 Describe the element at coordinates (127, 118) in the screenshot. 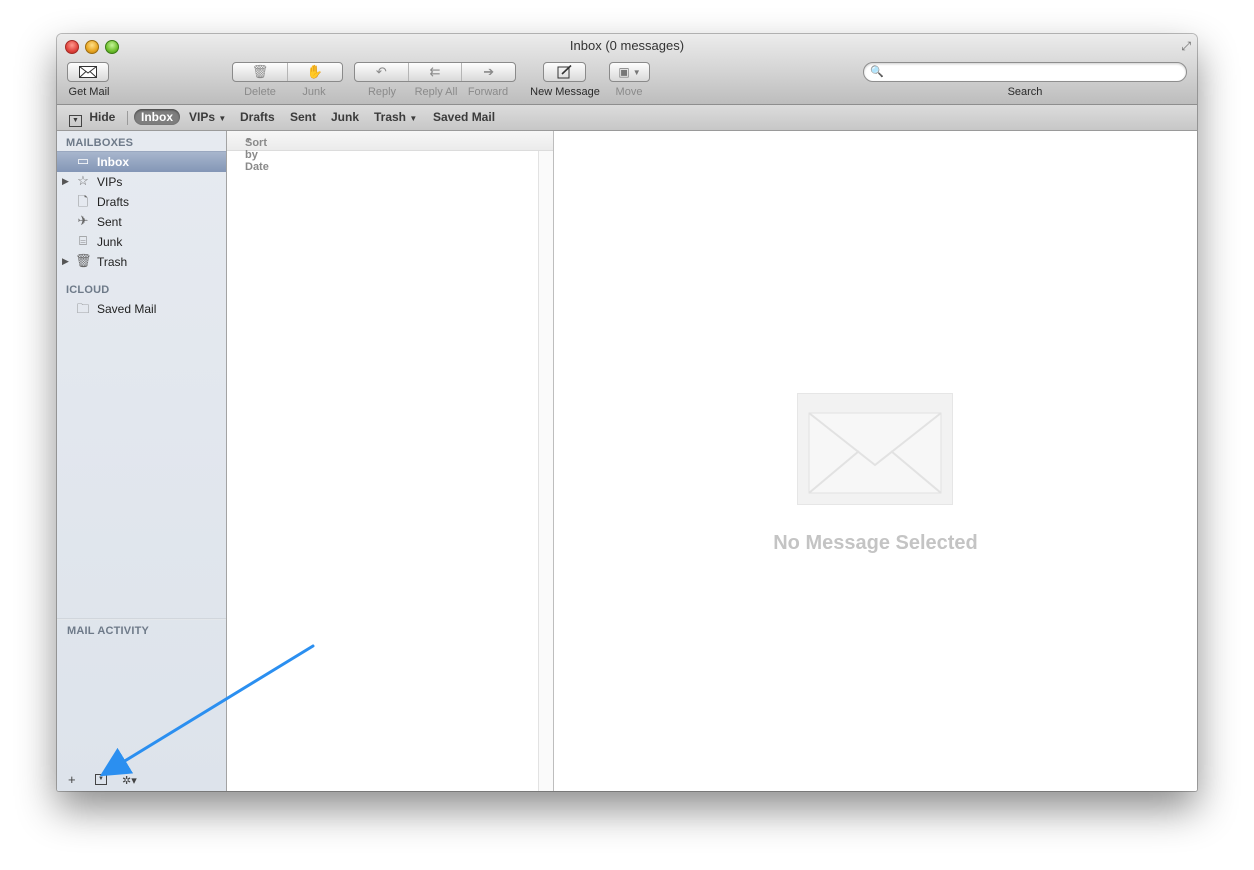

I see `favorites-separator` at that location.